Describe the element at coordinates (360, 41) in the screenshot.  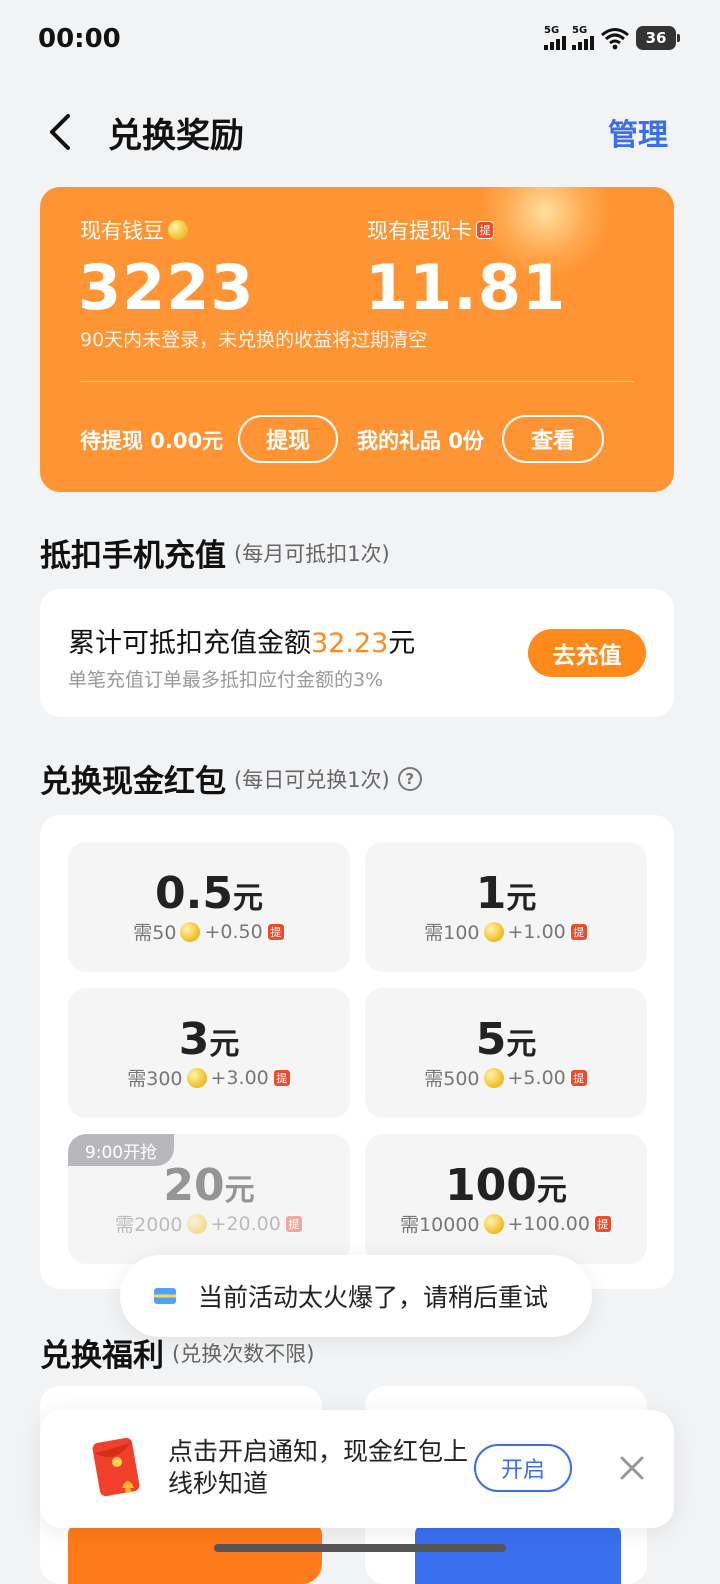
I see `status-bar: 00:00 5G 5G 36` at that location.